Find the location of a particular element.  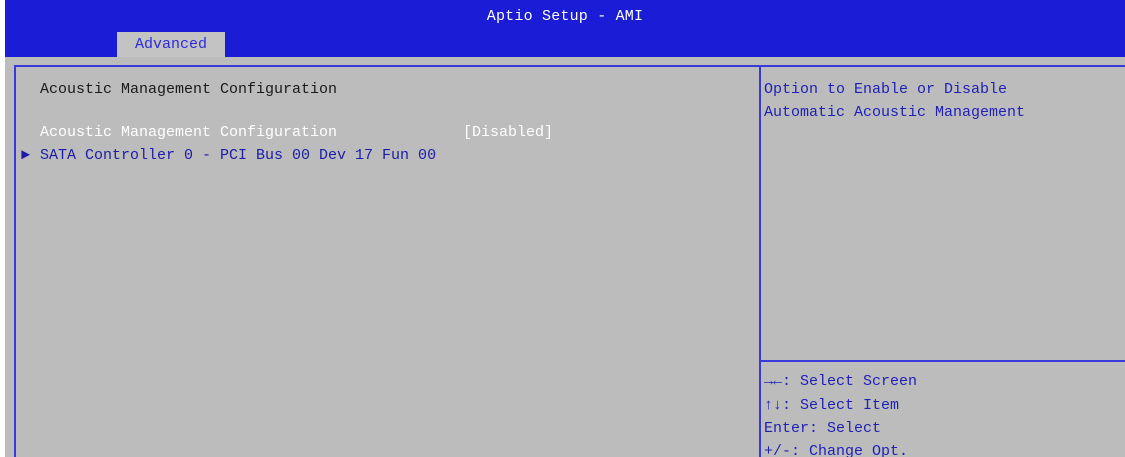

key-hint-change-option: +/-: Change Opt. is located at coordinates (836, 450).